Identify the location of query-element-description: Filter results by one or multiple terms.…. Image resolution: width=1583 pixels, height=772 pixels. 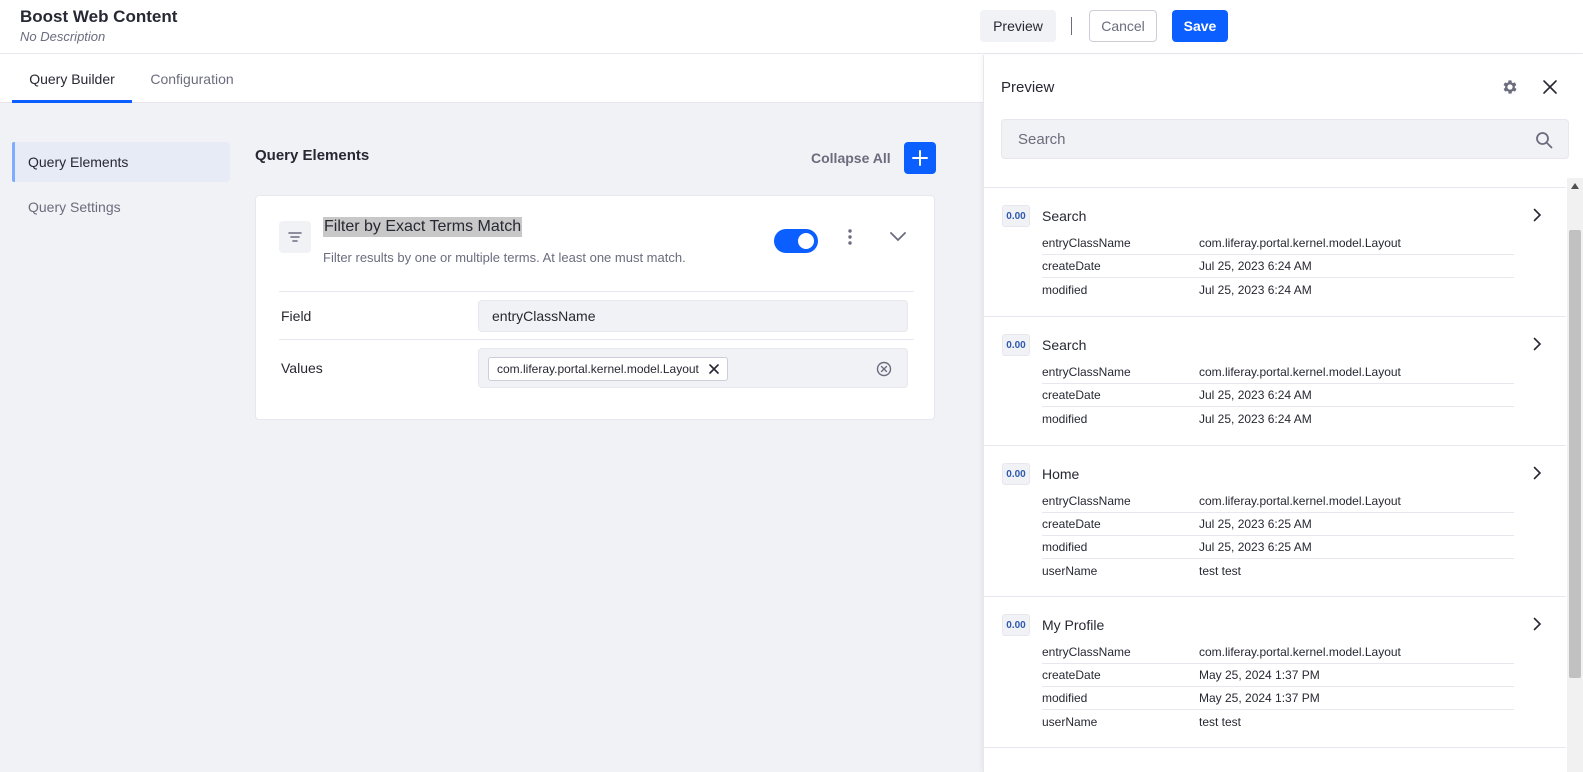
(504, 257).